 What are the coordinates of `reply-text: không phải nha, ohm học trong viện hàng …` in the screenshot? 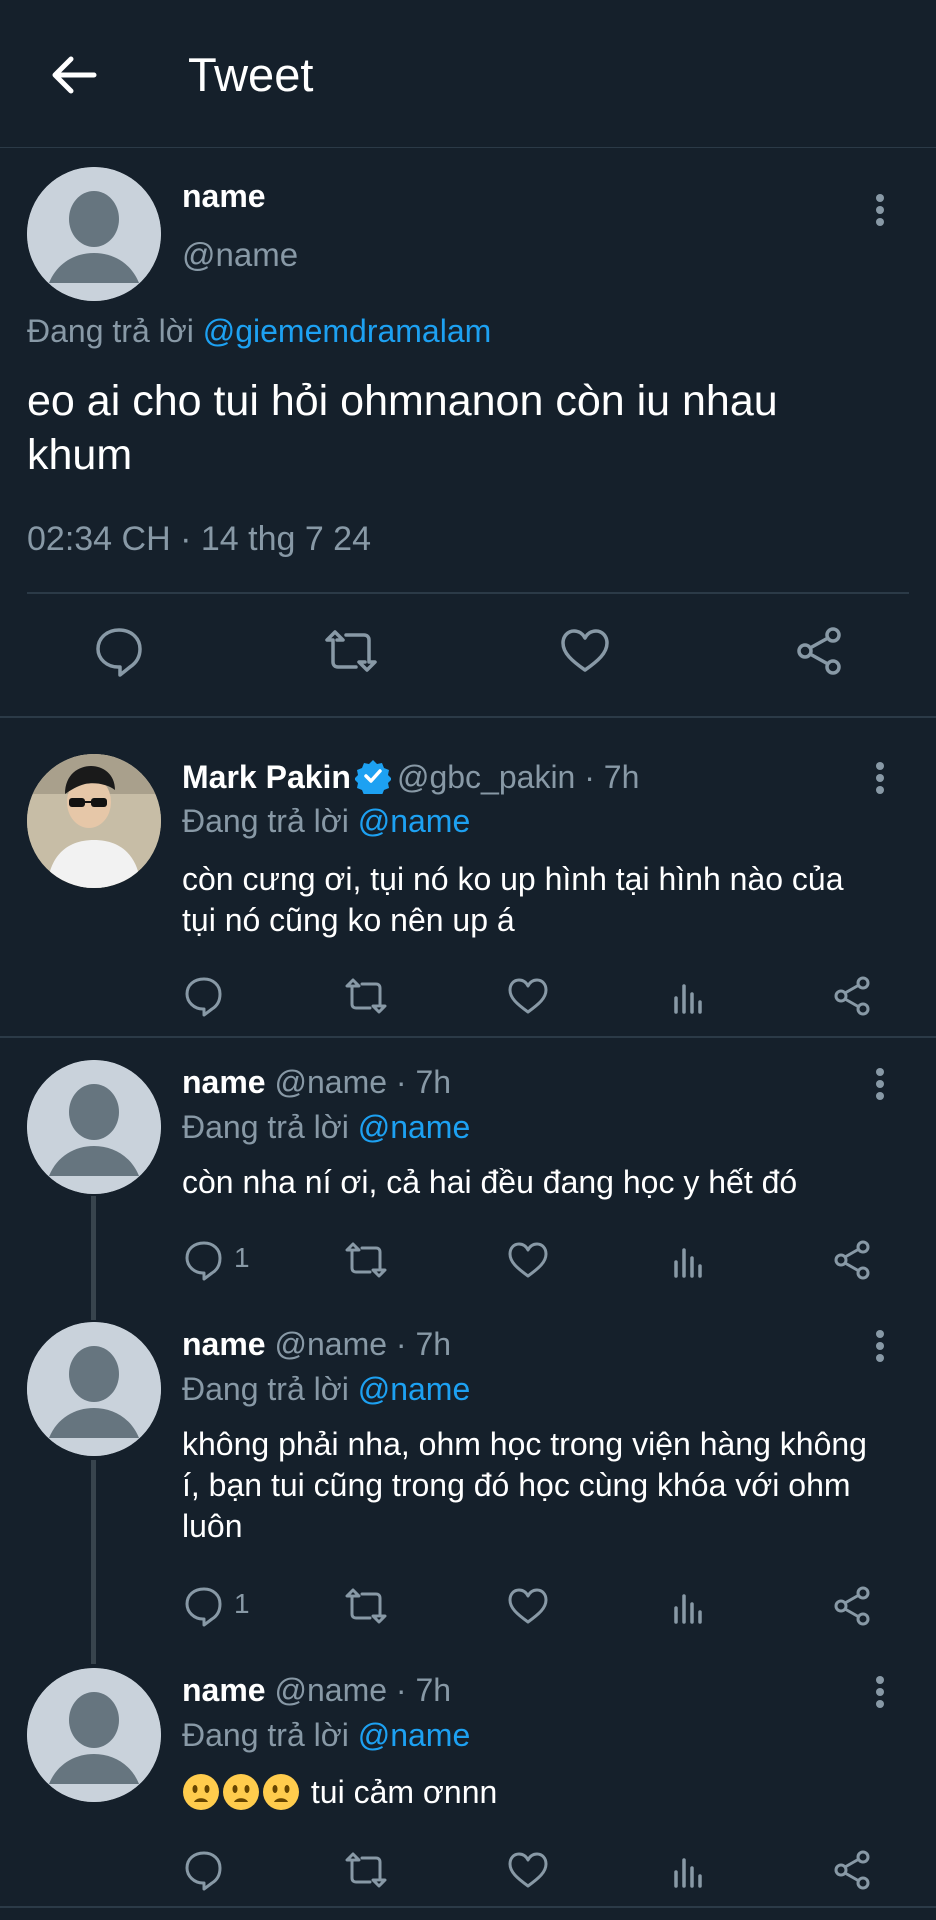 It's located at (524, 1485).